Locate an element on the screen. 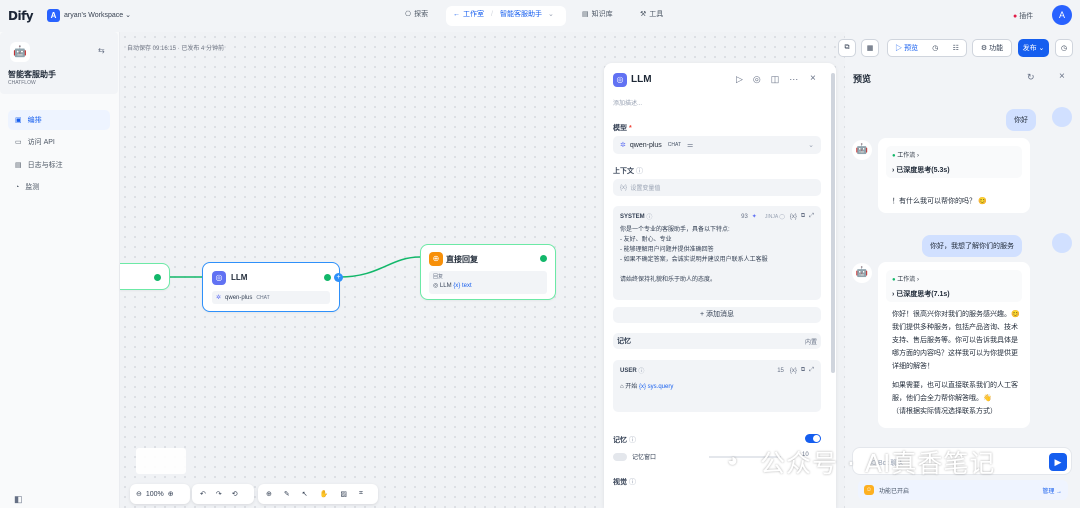 The width and height of the screenshot is (1080, 508). system-line: - 能够理解用户问题并提供准确回答 is located at coordinates (667, 250).